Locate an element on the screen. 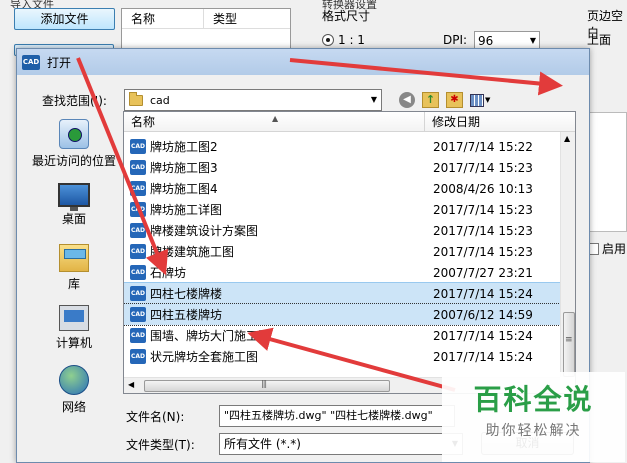  filetype-label: 文件类型(T): is located at coordinates (160, 444).